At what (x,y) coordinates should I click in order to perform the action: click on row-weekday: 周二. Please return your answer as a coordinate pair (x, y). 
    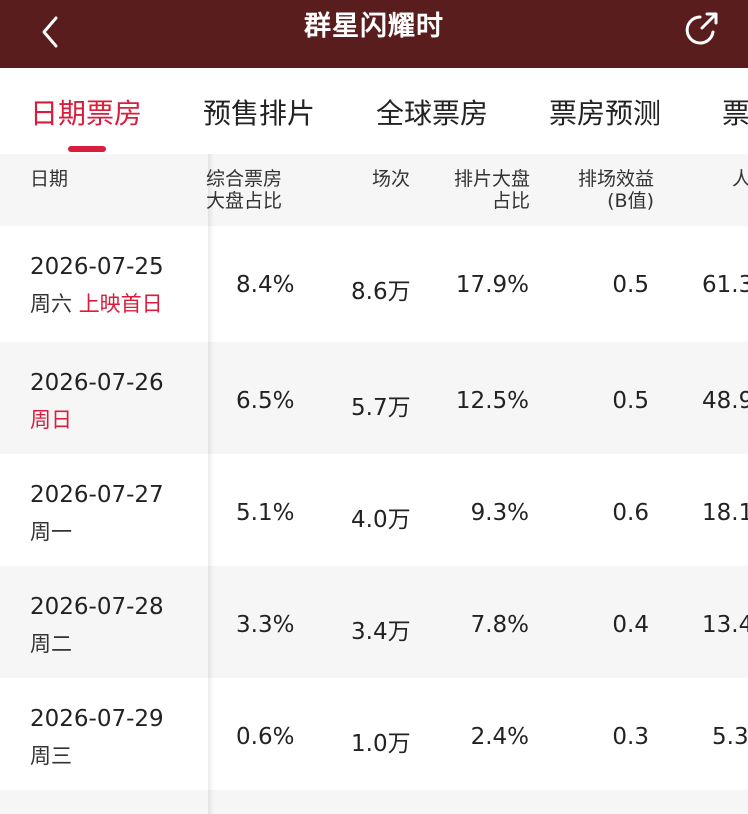
    Looking at the image, I should click on (51, 644).